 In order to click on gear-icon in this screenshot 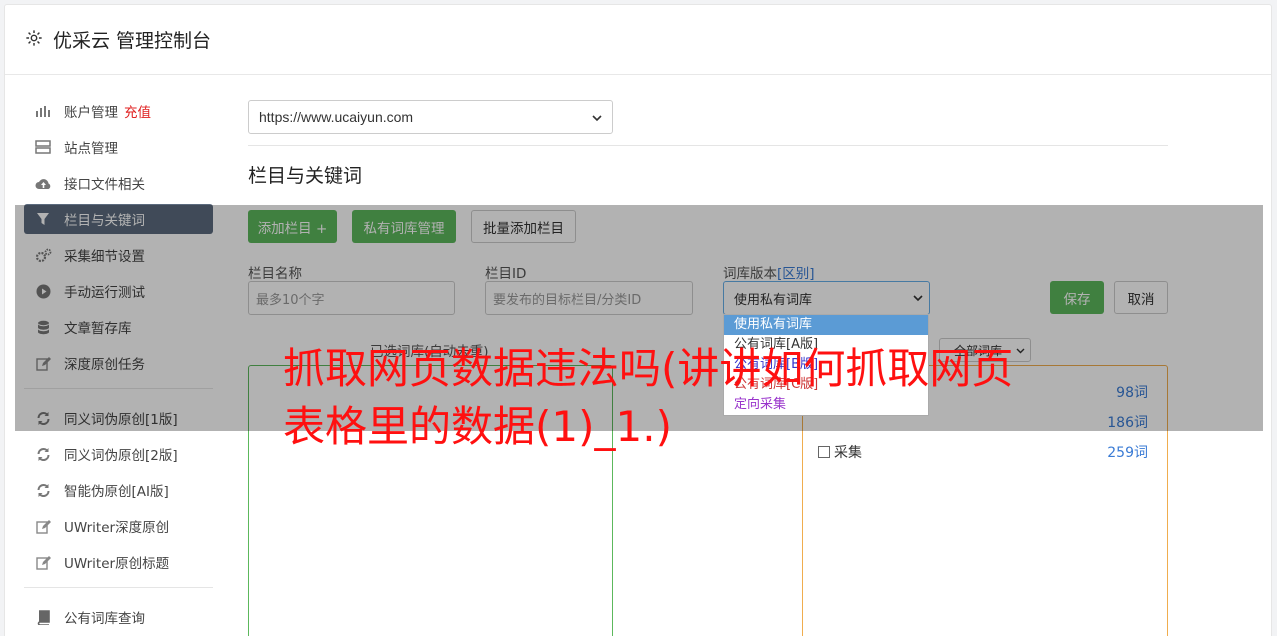, I will do `click(34, 40)`.